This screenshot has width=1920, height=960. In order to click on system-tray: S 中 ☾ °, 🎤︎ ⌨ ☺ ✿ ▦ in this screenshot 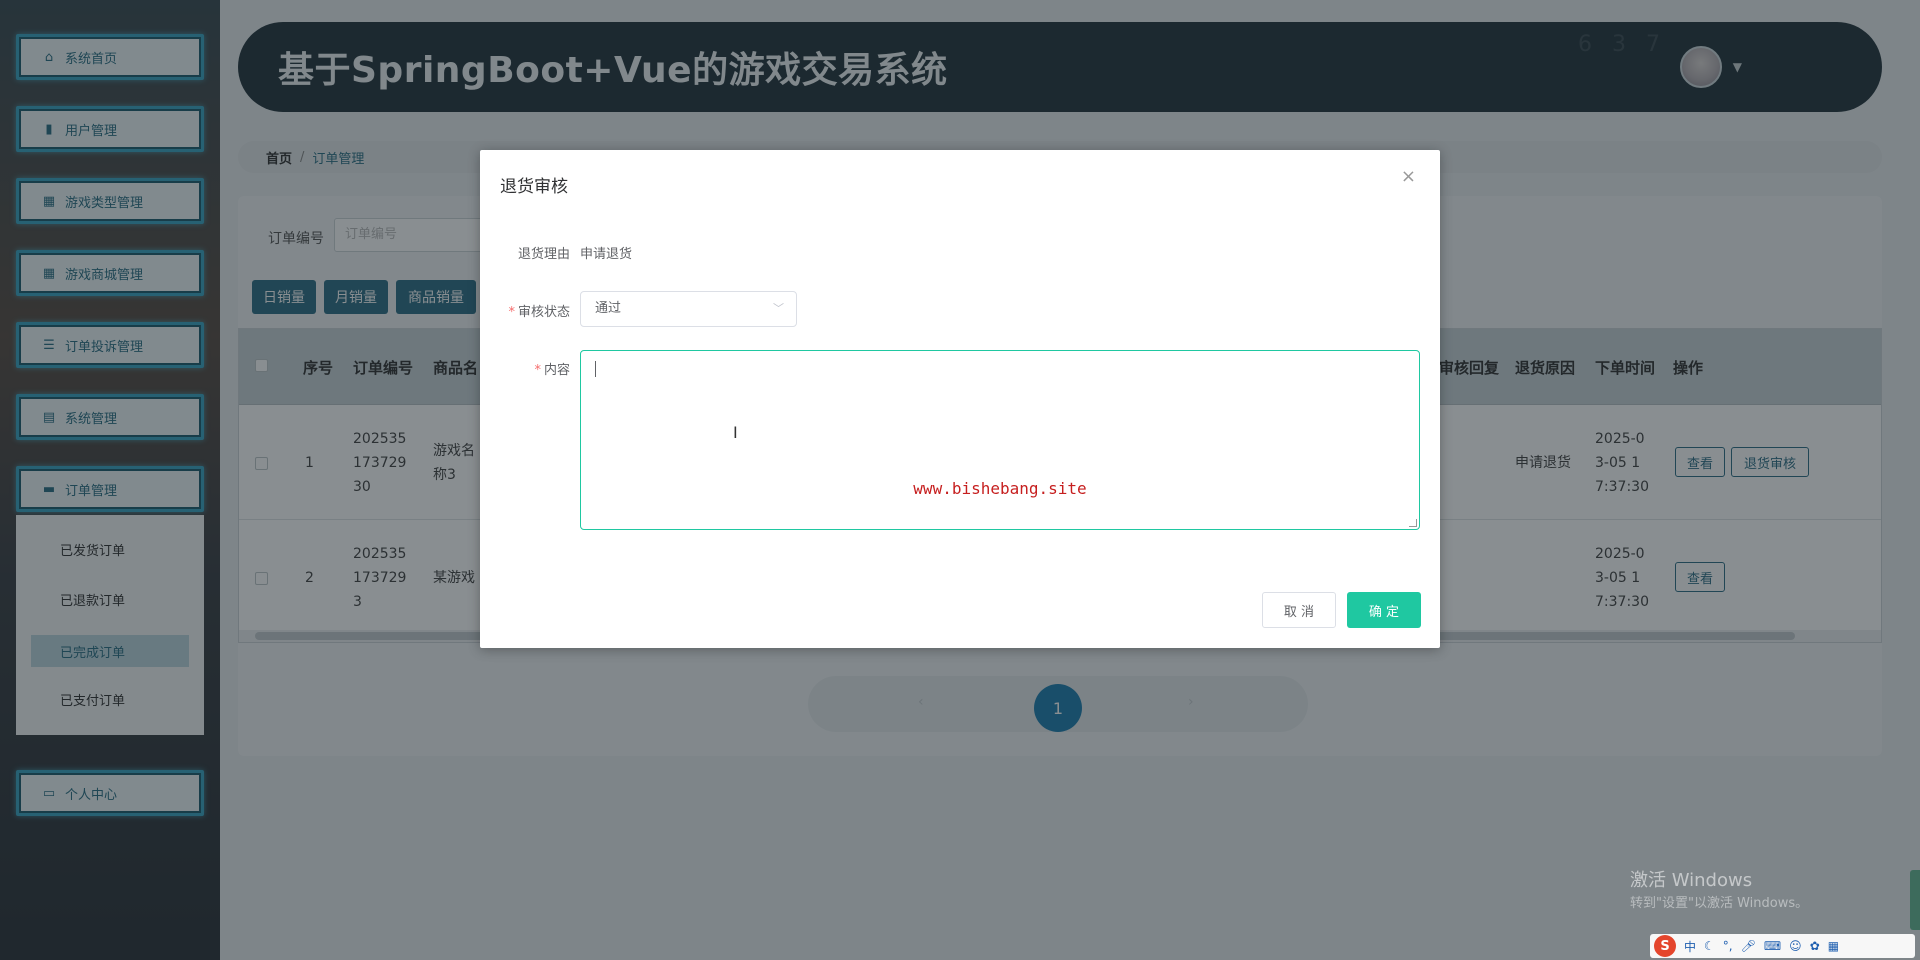, I will do `click(1782, 946)`.